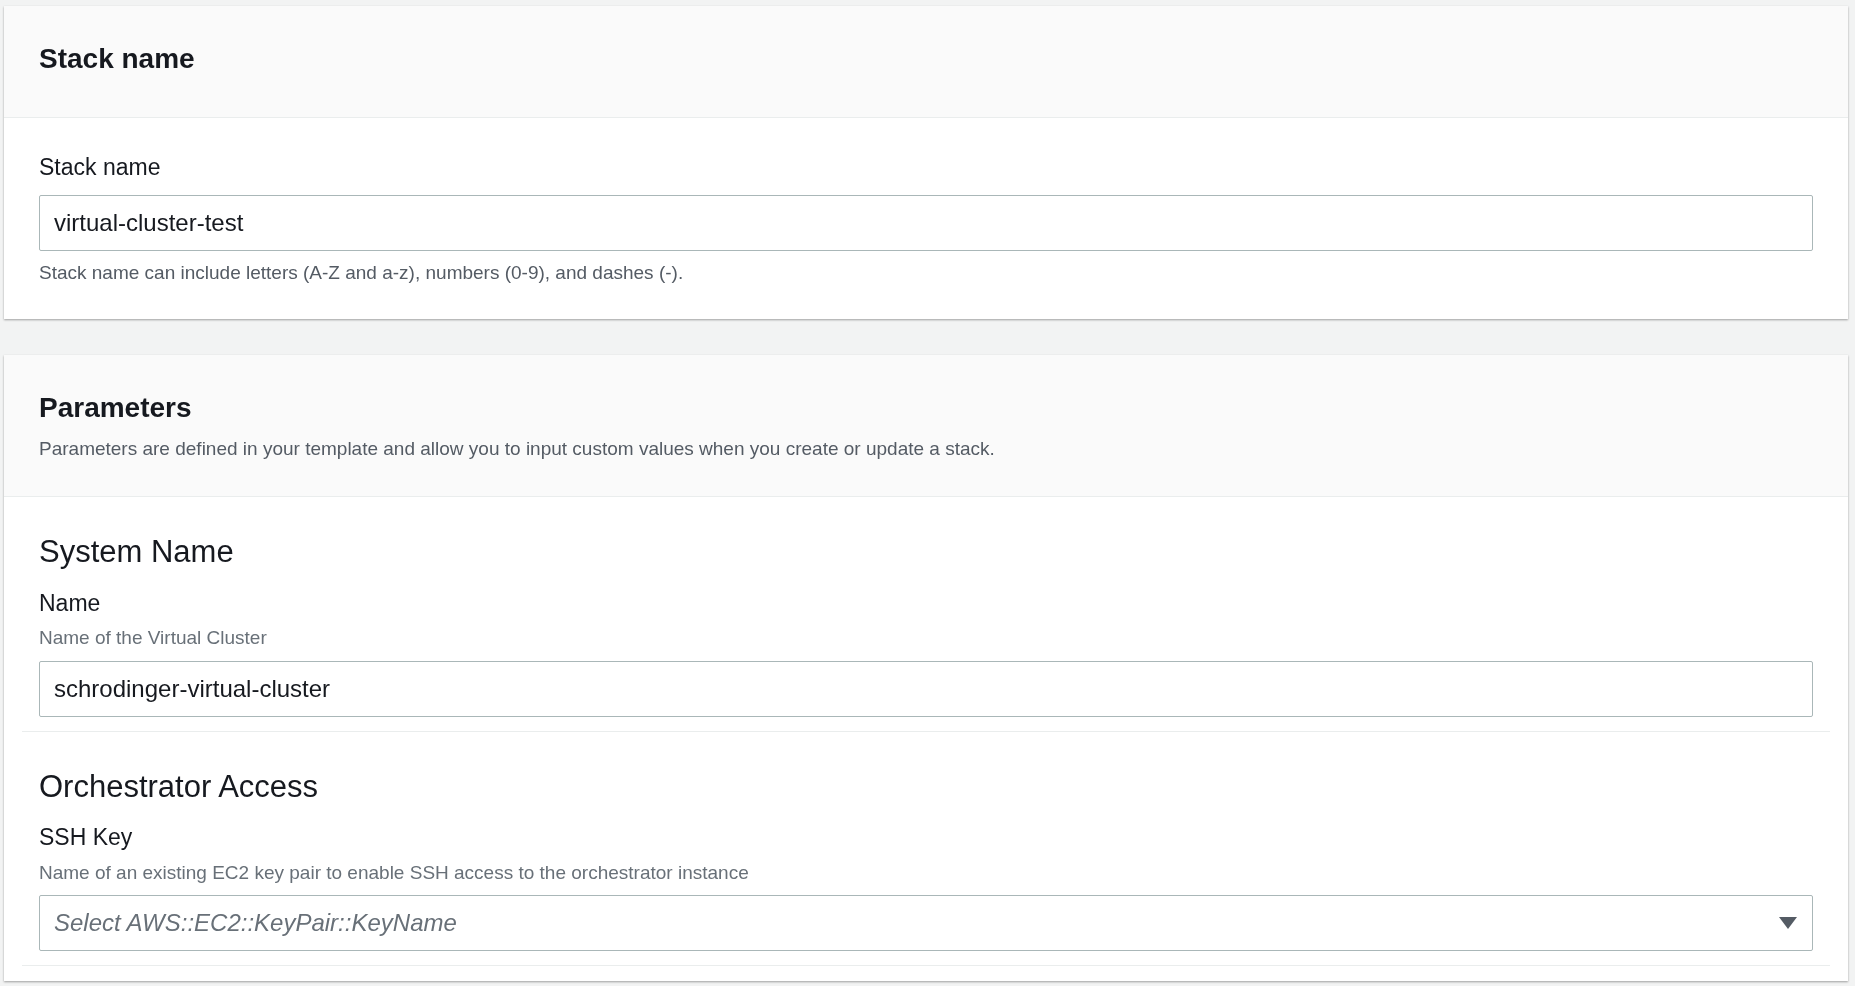 This screenshot has width=1855, height=986. I want to click on text-input: schrodinger-virtual-cluster, so click(926, 688).